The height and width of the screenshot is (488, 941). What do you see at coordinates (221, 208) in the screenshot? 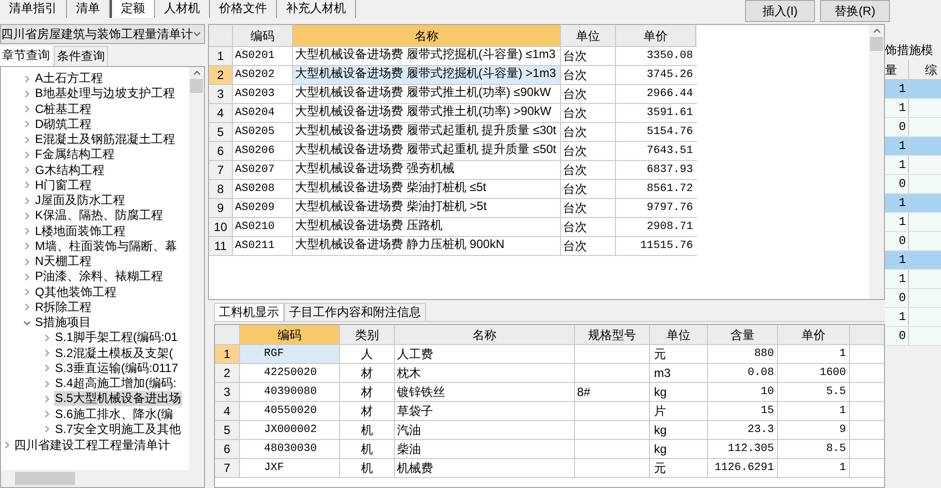
I see `row-number: 9` at bounding box center [221, 208].